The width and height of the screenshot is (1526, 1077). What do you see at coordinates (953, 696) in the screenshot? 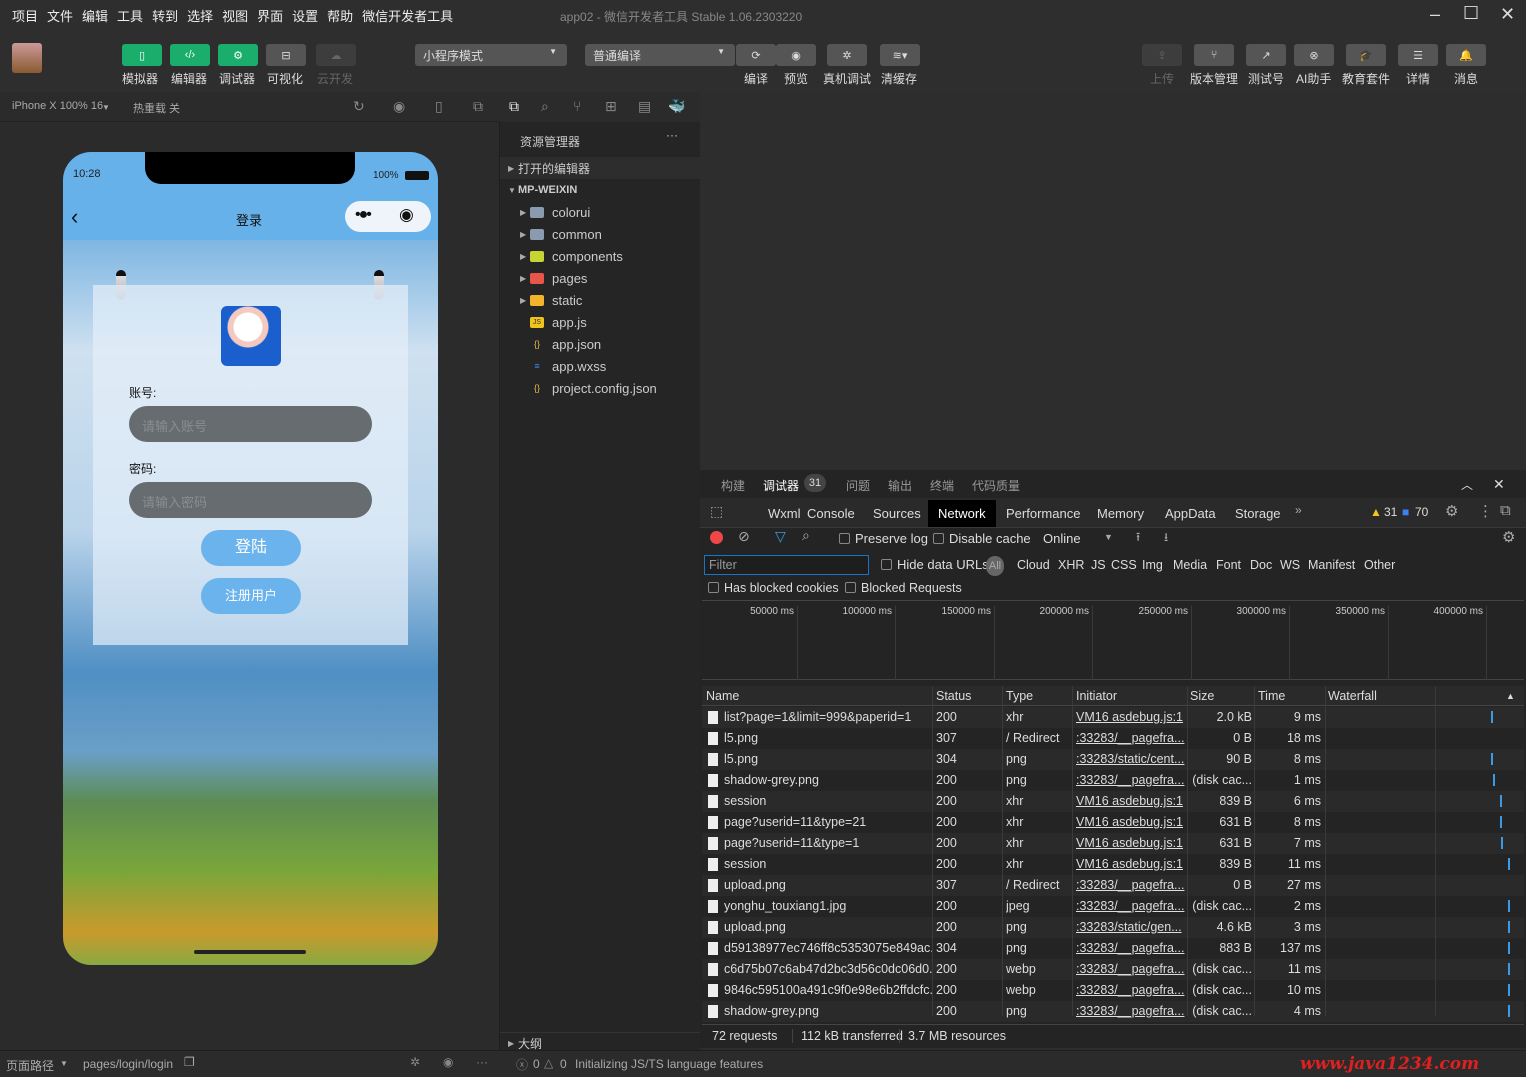
I see `column-status: Status` at bounding box center [953, 696].